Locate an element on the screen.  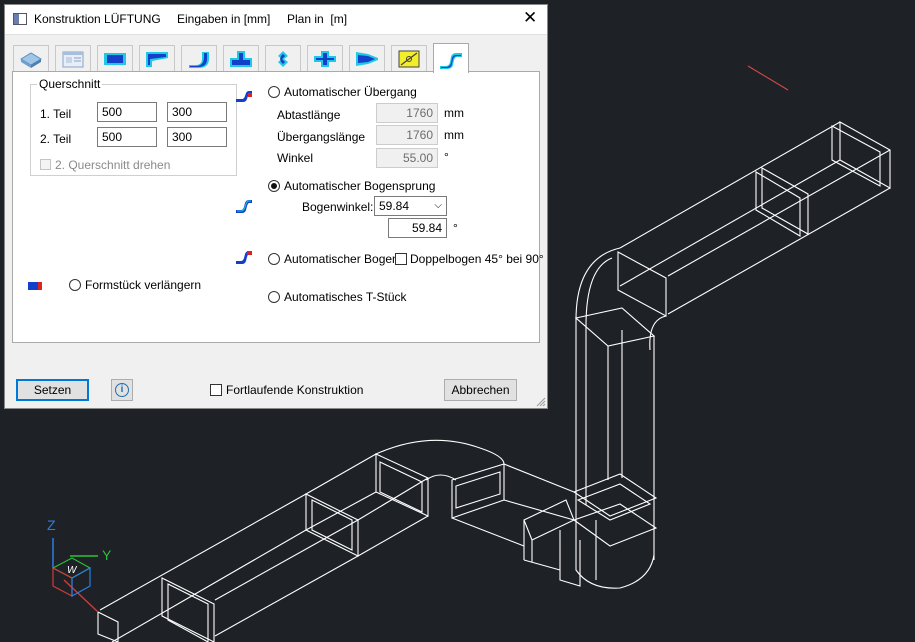
straight-duct-icon is located at coordinates (115, 59).